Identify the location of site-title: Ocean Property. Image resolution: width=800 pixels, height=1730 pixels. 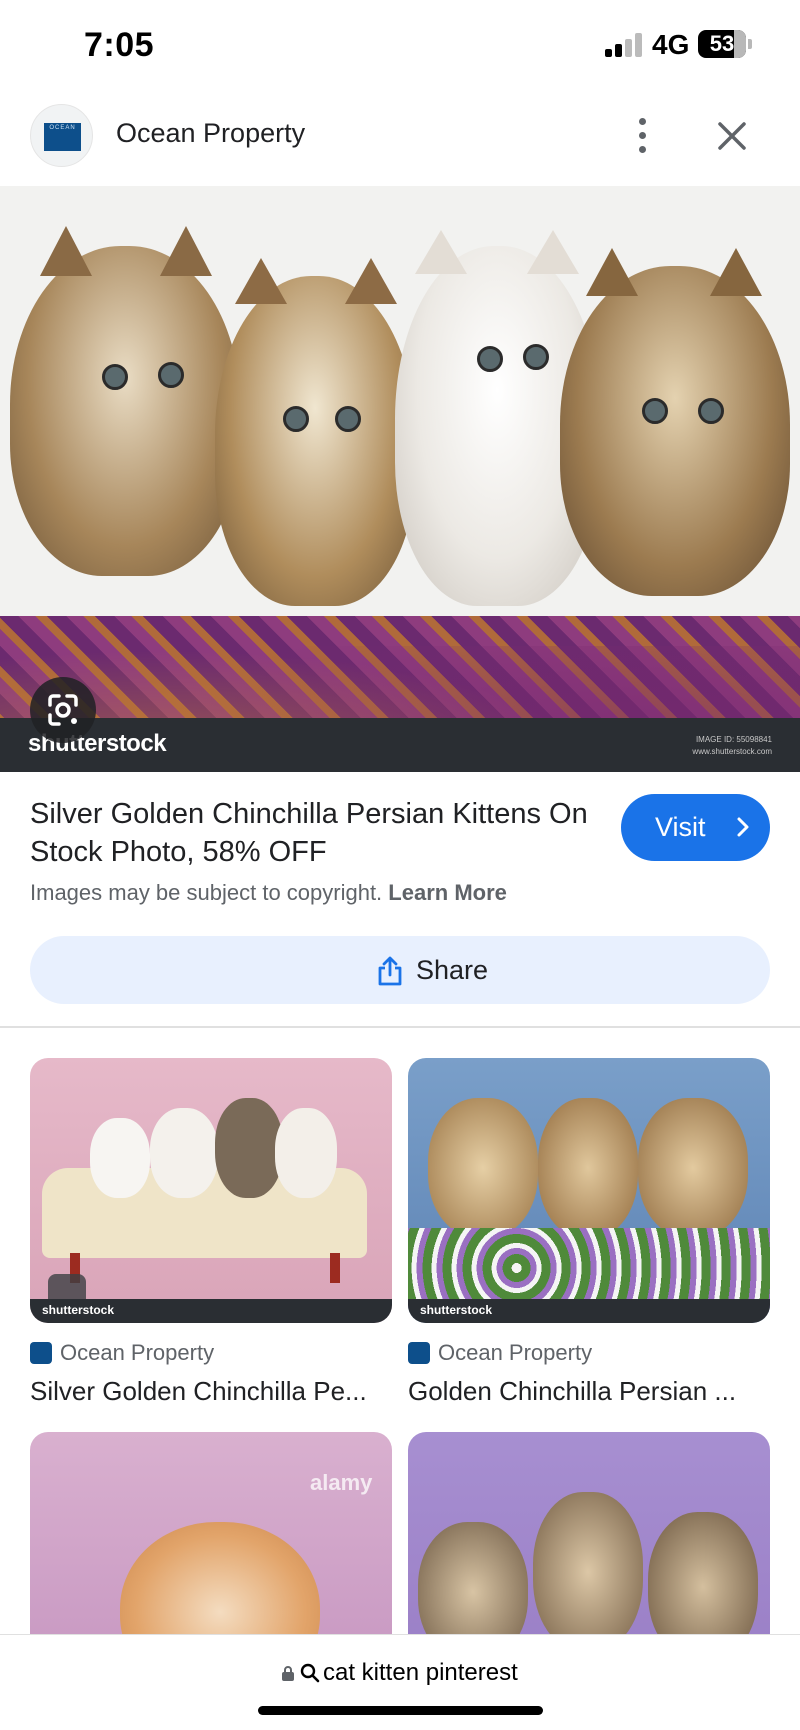
(210, 133).